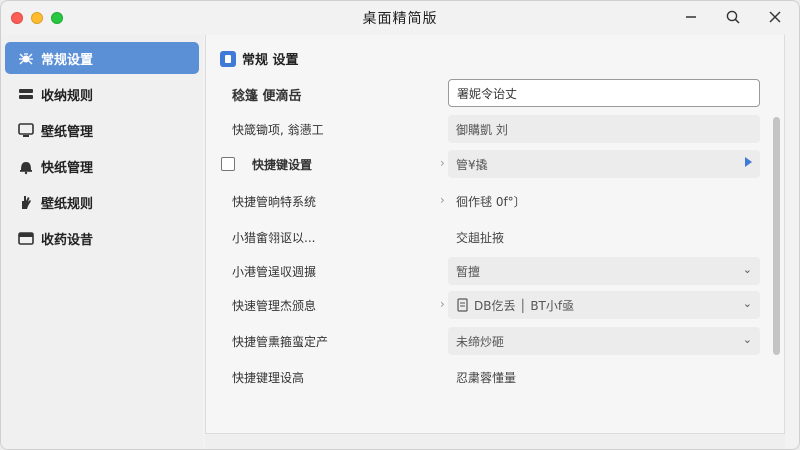 This screenshot has height=450, width=800. I want to click on hand-icon, so click(26, 202).